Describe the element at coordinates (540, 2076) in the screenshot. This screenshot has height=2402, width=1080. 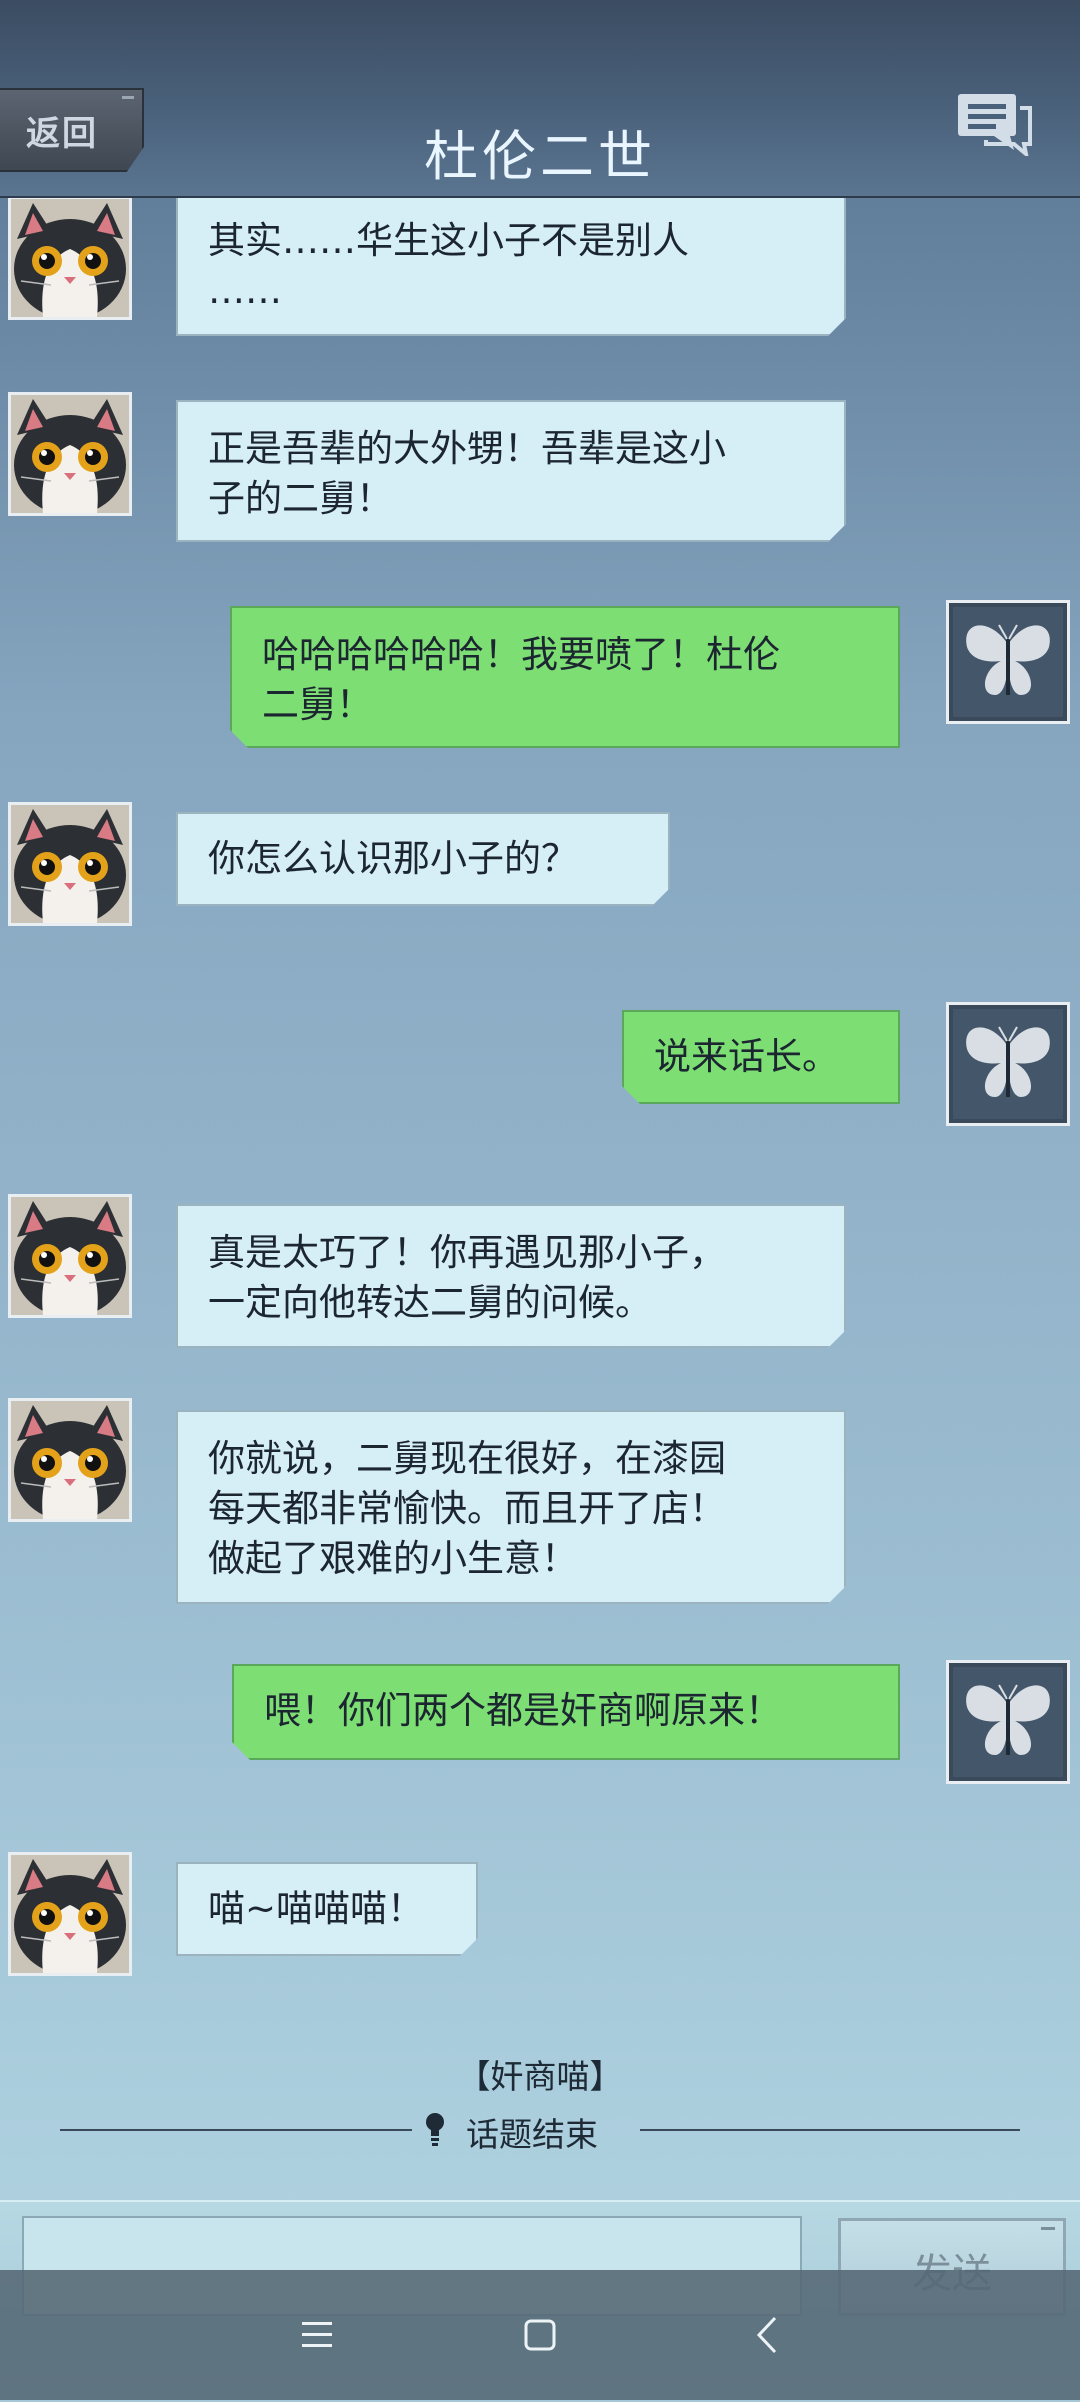
I see `topic-name: 【奸商喵】` at that location.